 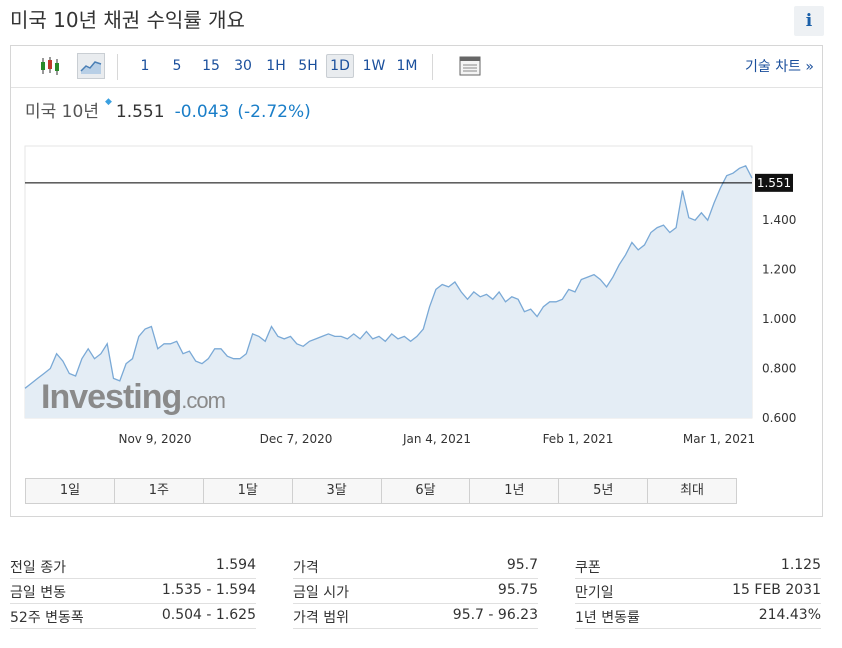 What do you see at coordinates (776, 590) in the screenshot?
I see `stat-value: 15 FEB 2031` at bounding box center [776, 590].